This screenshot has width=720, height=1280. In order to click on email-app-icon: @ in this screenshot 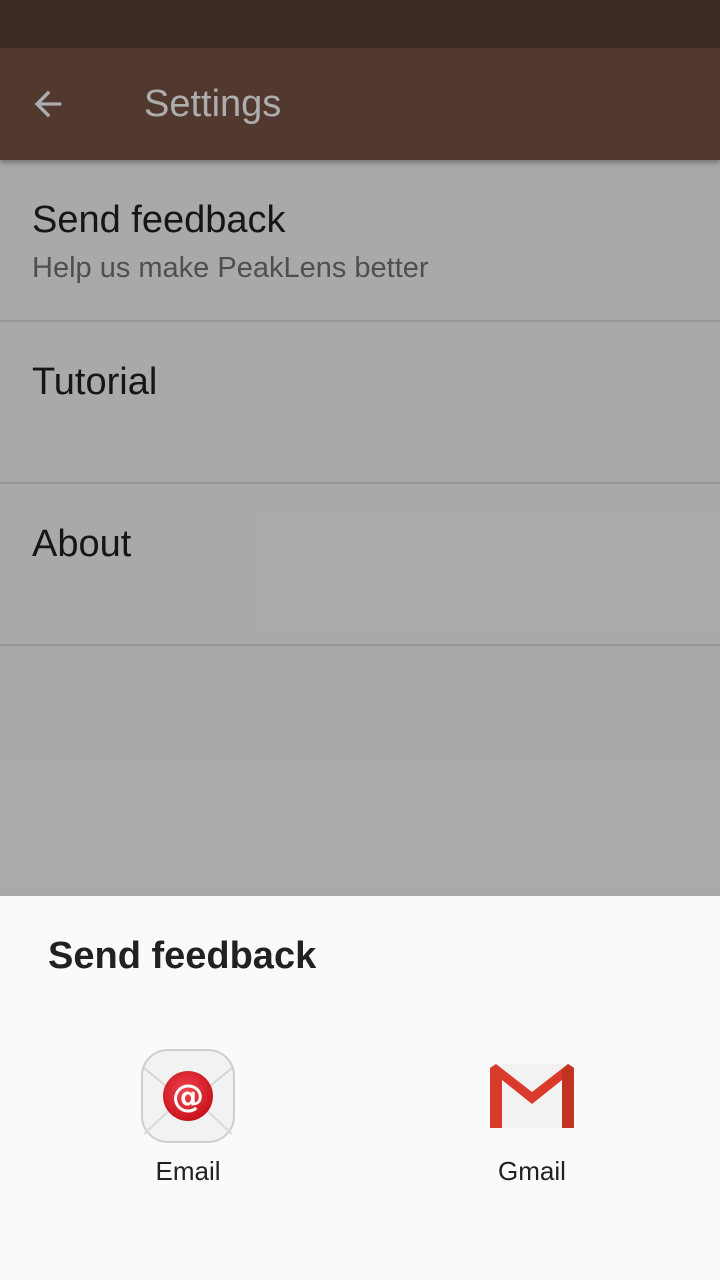, I will do `click(188, 1096)`.